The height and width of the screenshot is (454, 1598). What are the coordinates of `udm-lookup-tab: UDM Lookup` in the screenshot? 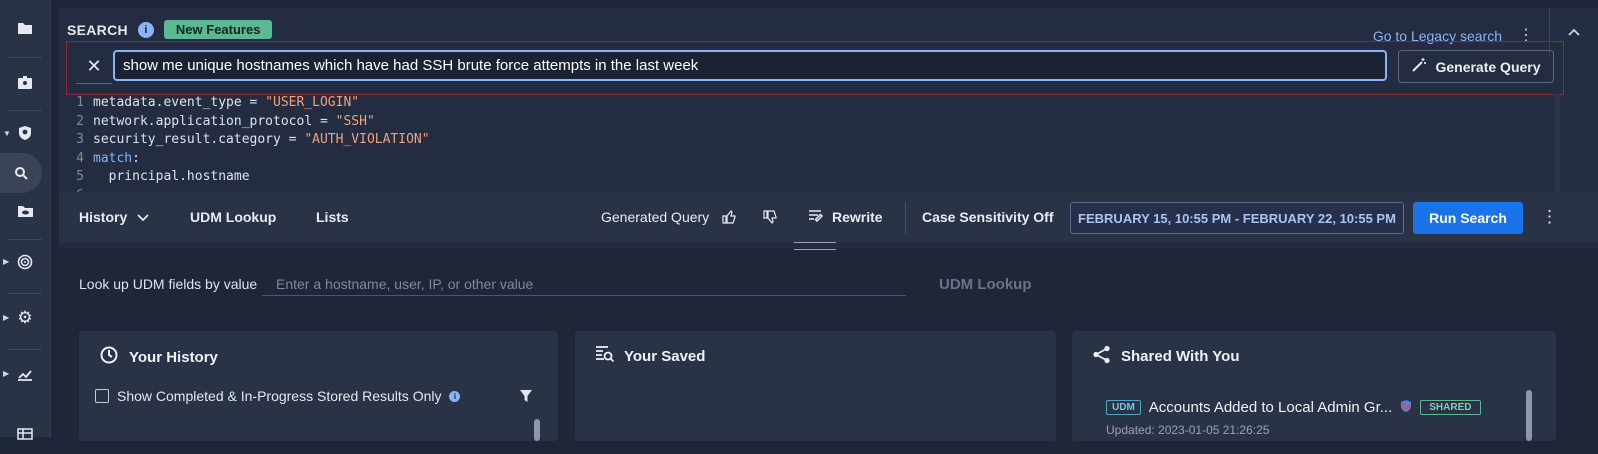 It's located at (233, 217).